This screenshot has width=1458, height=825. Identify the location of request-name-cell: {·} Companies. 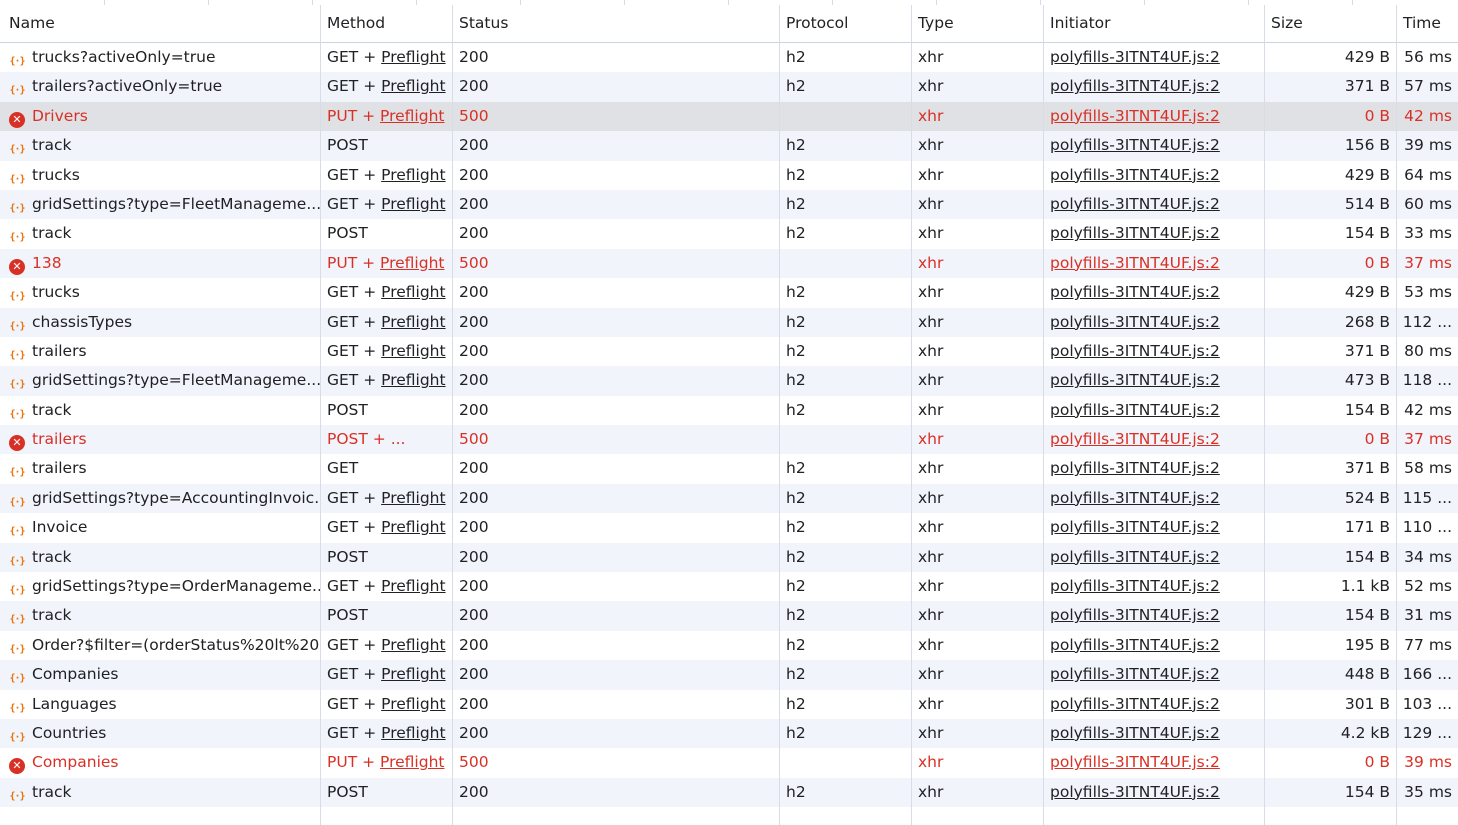
(160, 674).